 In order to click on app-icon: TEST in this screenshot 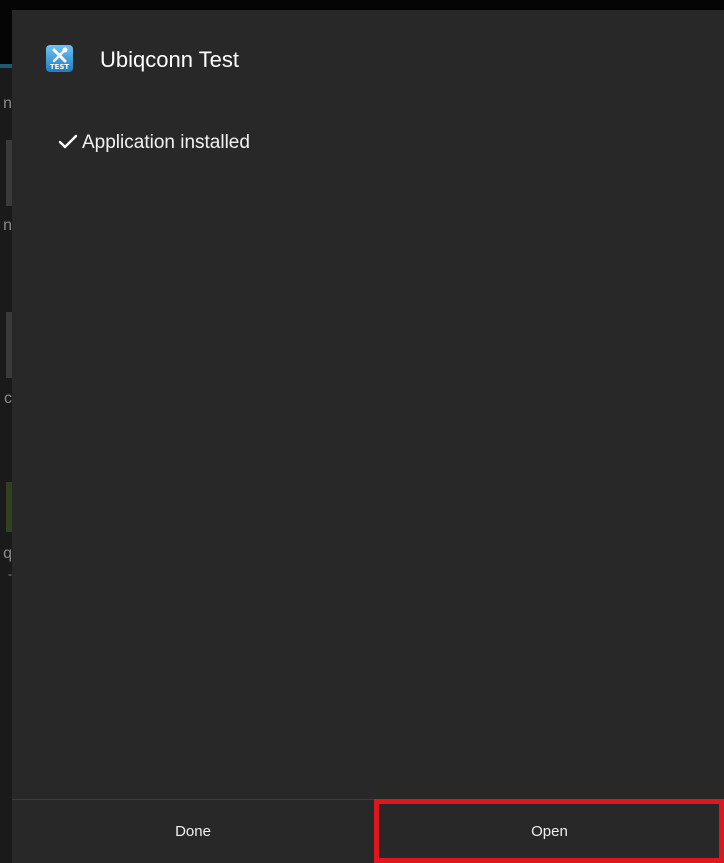, I will do `click(59, 58)`.